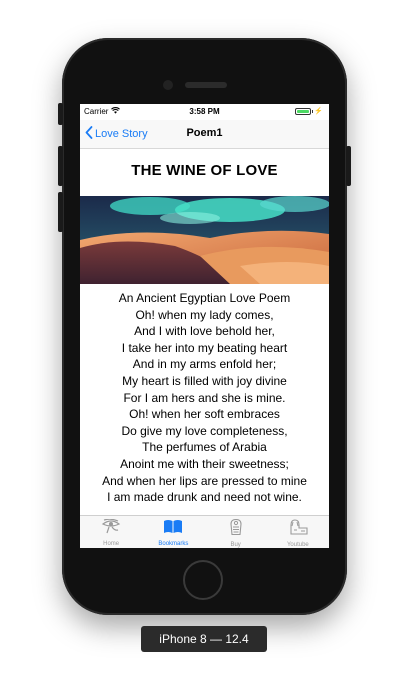  I want to click on status-bar: Carrier 3:58 PM ⚡, so click(204, 112).